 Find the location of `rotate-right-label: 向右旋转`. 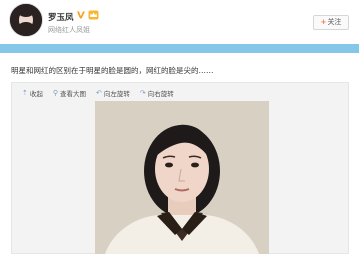

rotate-right-label: 向右旋转 is located at coordinates (160, 94).